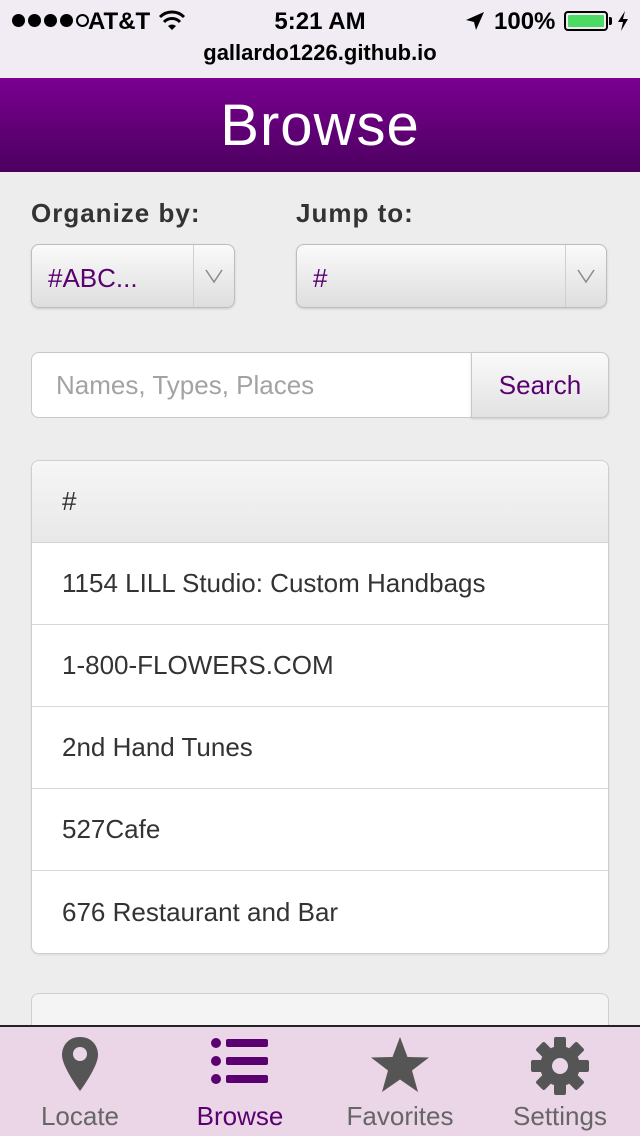  I want to click on battery-percentage: 100%, so click(525, 21).